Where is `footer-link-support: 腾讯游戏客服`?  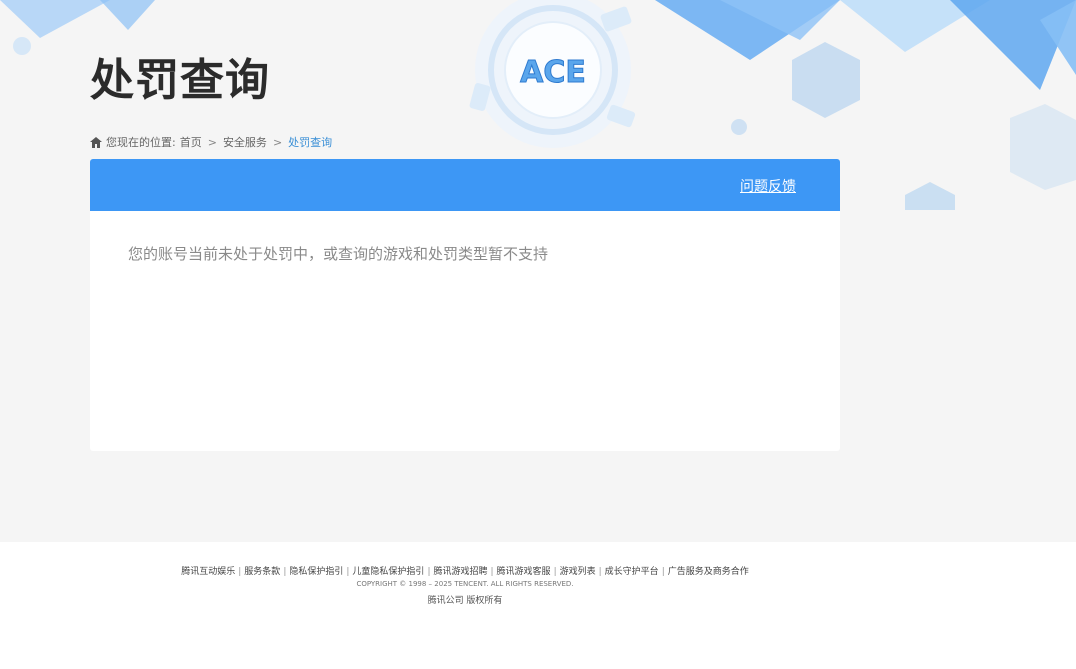 footer-link-support: 腾讯游戏客服 is located at coordinates (524, 572).